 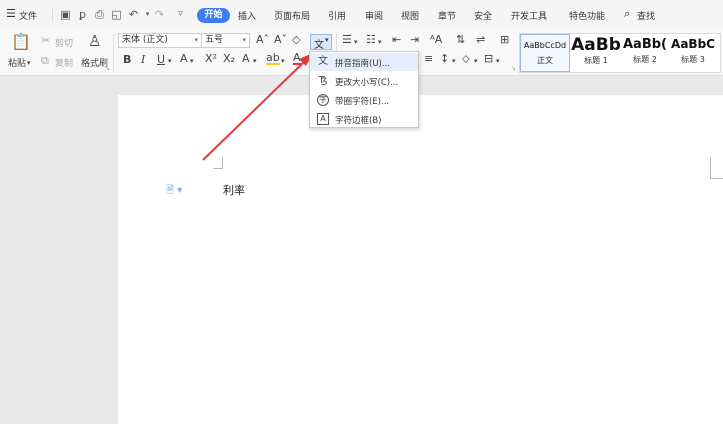 What do you see at coordinates (323, 119) in the screenshot?
I see `char-border-icon: A` at bounding box center [323, 119].